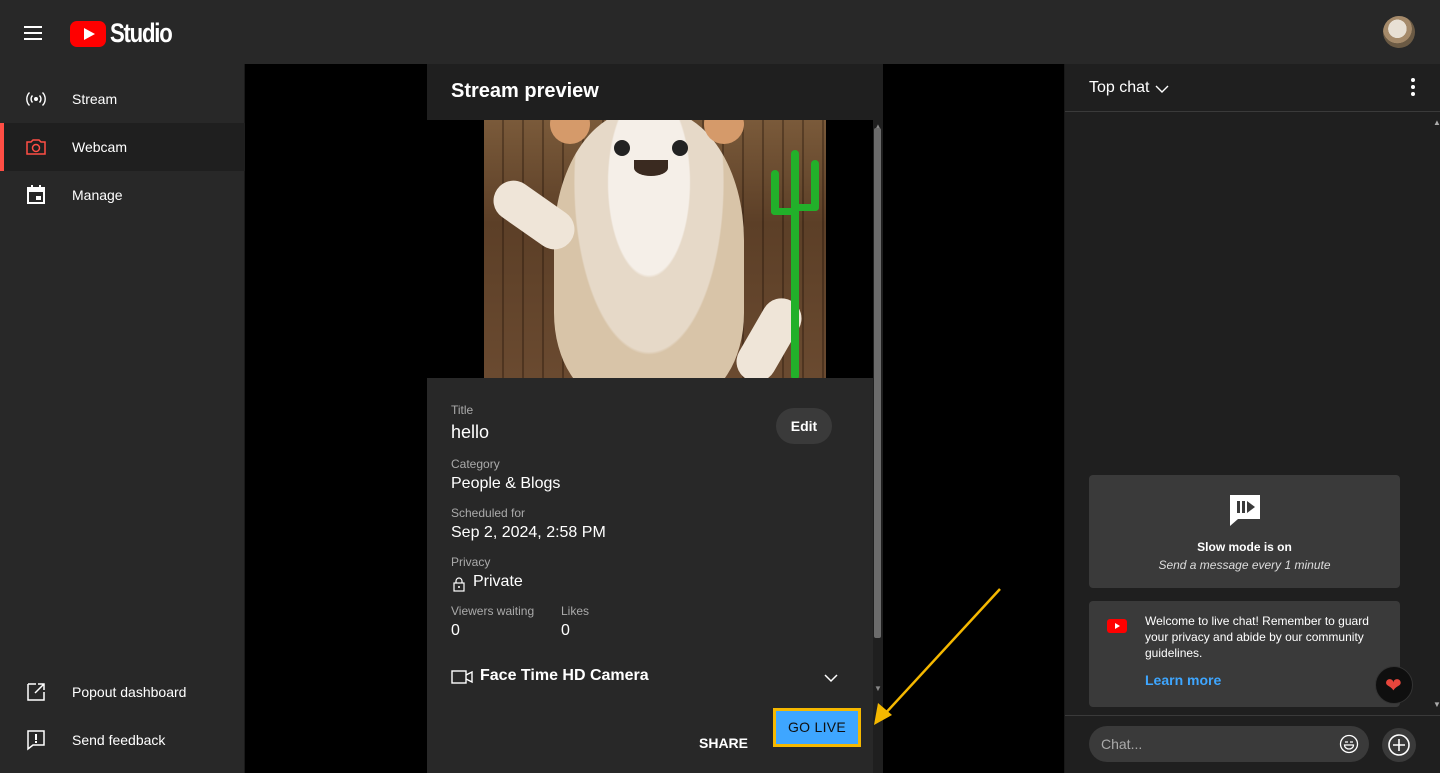  Describe the element at coordinates (462, 410) in the screenshot. I see `title-label: Title` at that location.